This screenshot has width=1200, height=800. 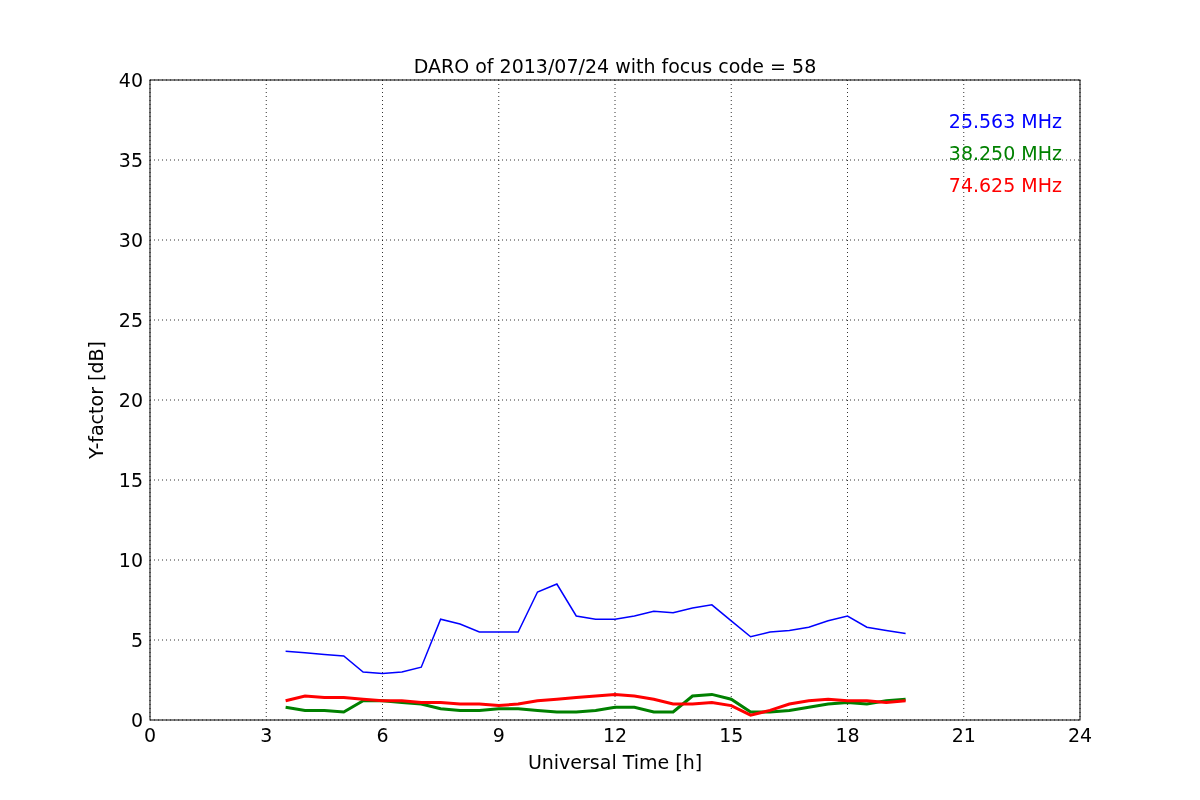 I want to click on chart-title: DARO of 2013/07/24 with focus code = 58, so click(x=615, y=66).